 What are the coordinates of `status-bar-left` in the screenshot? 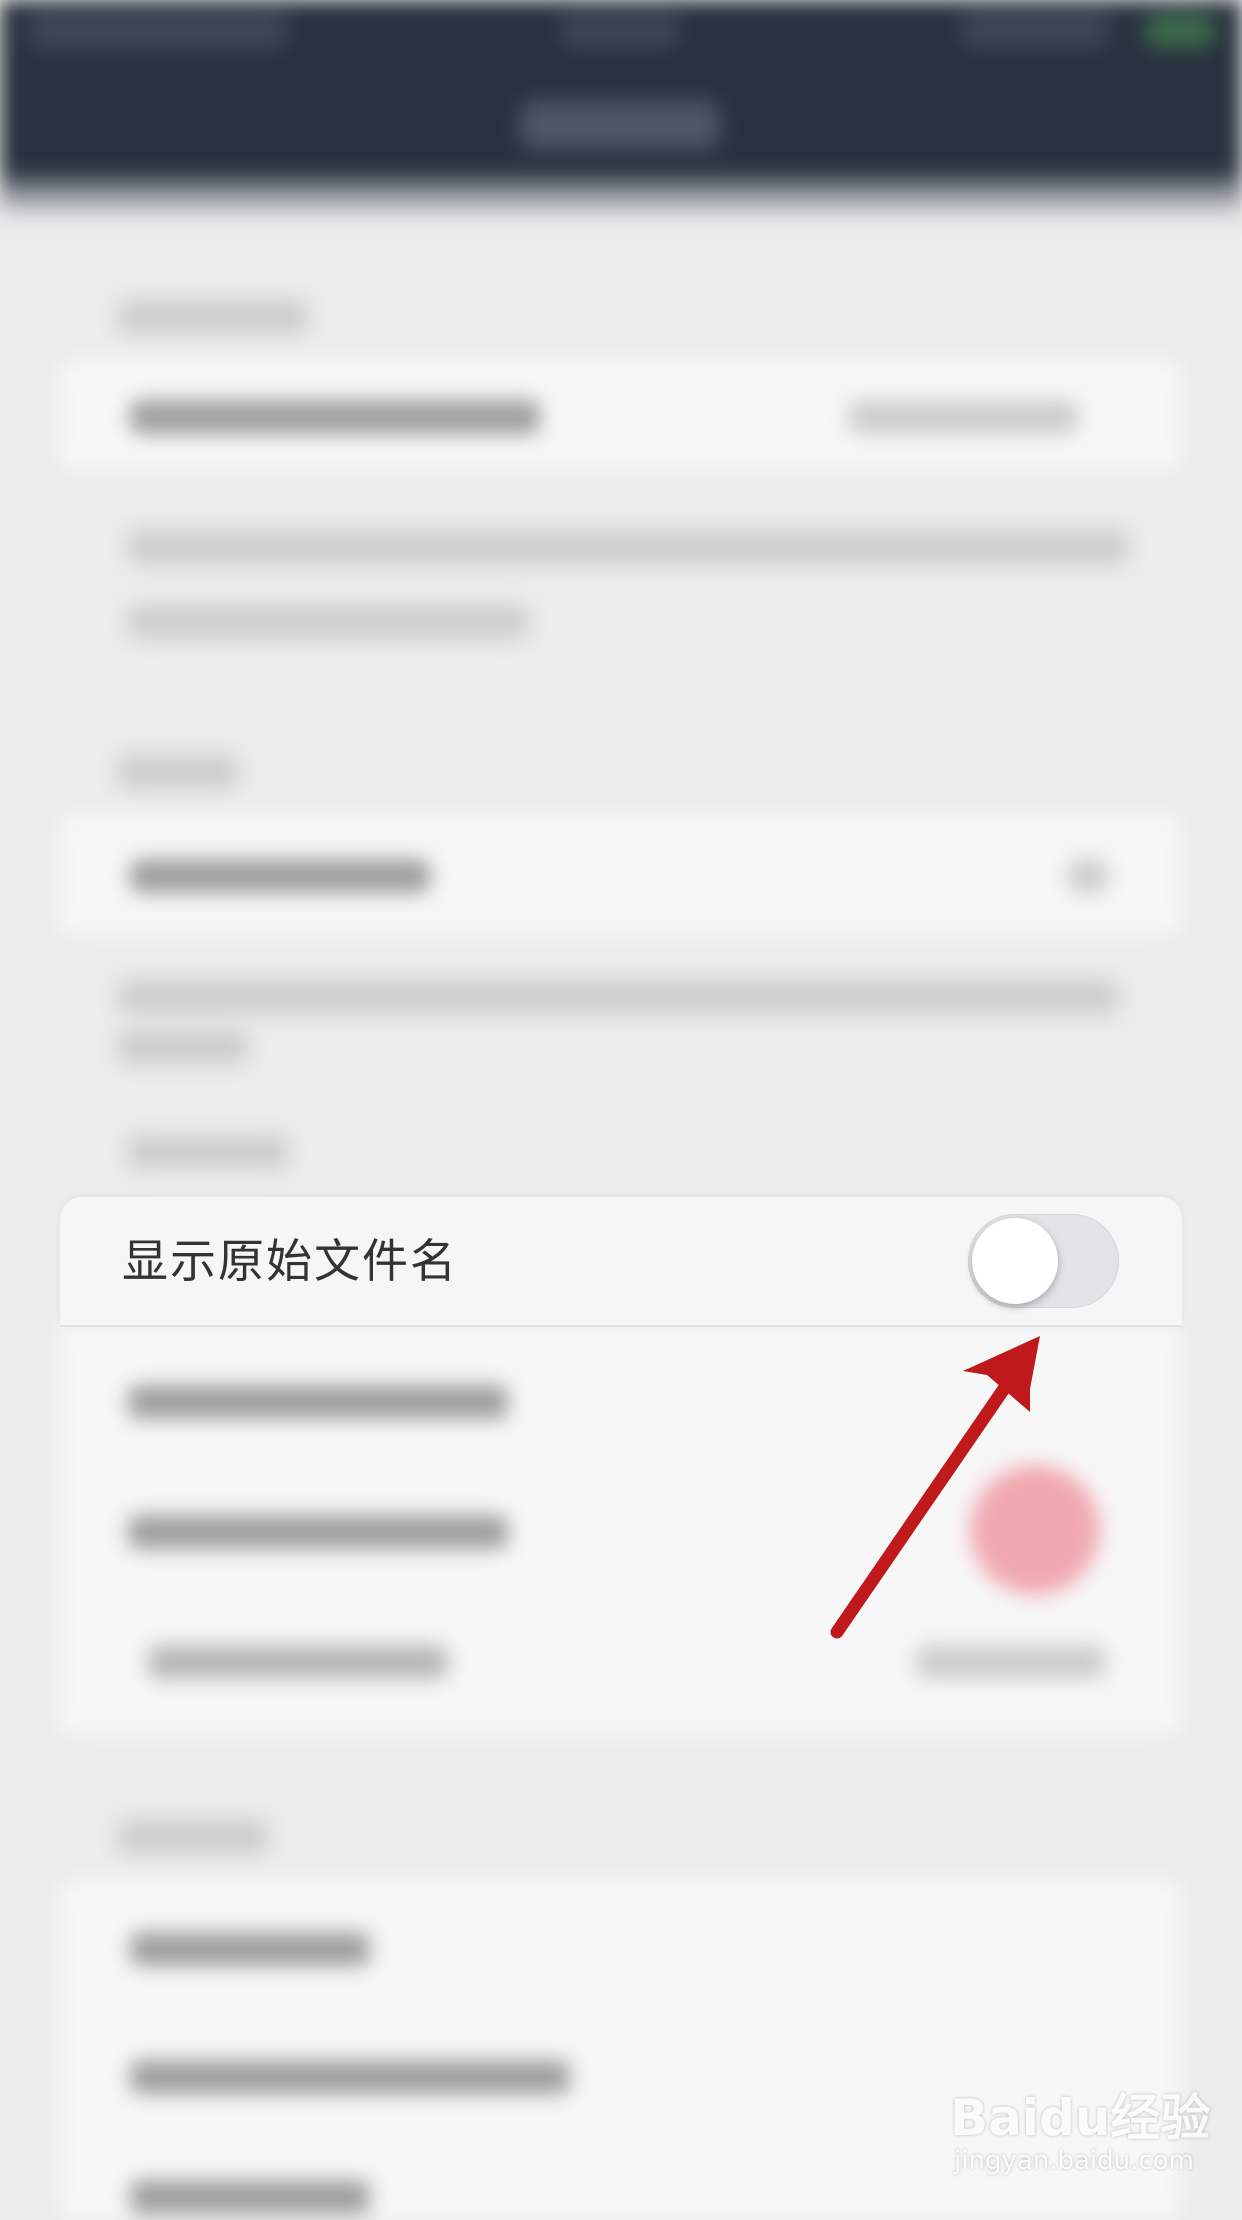 It's located at (158, 30).